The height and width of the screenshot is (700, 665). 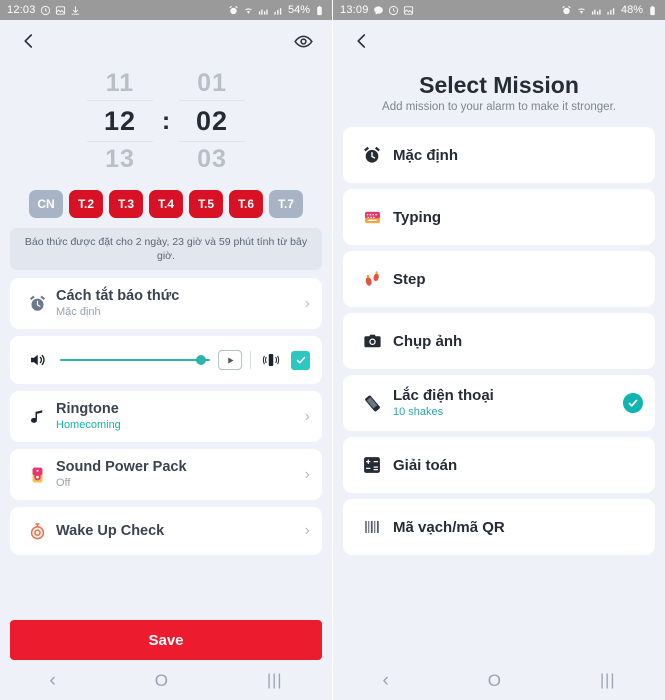 I want to click on card-dismiss-method: Cách tắt báo thức Mặc định ›, so click(x=166, y=303).